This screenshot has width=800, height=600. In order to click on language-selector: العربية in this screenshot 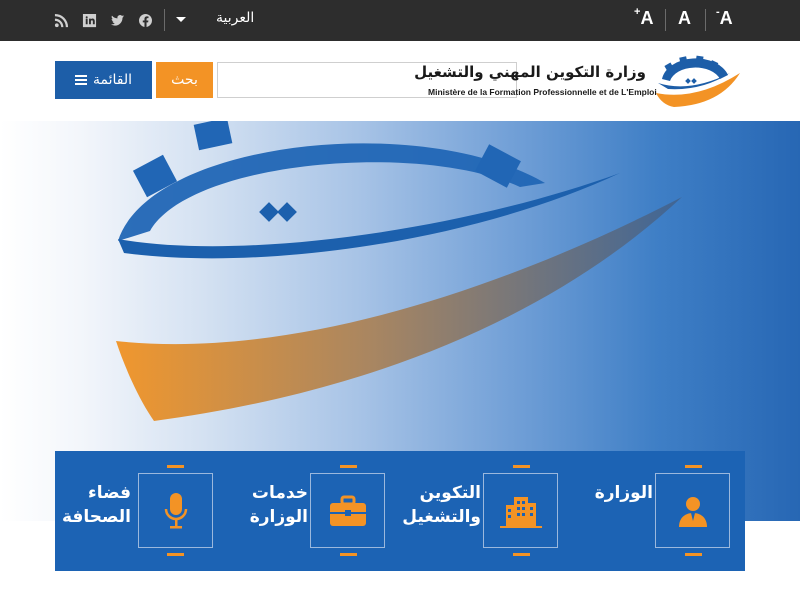, I will do `click(235, 18)`.